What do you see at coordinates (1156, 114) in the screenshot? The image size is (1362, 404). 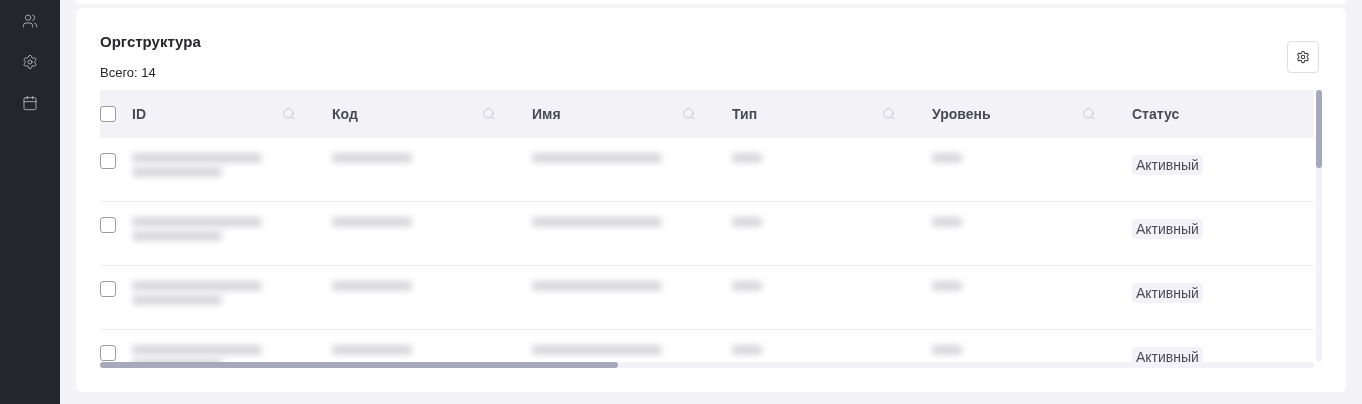 I see `column-header: Статус` at bounding box center [1156, 114].